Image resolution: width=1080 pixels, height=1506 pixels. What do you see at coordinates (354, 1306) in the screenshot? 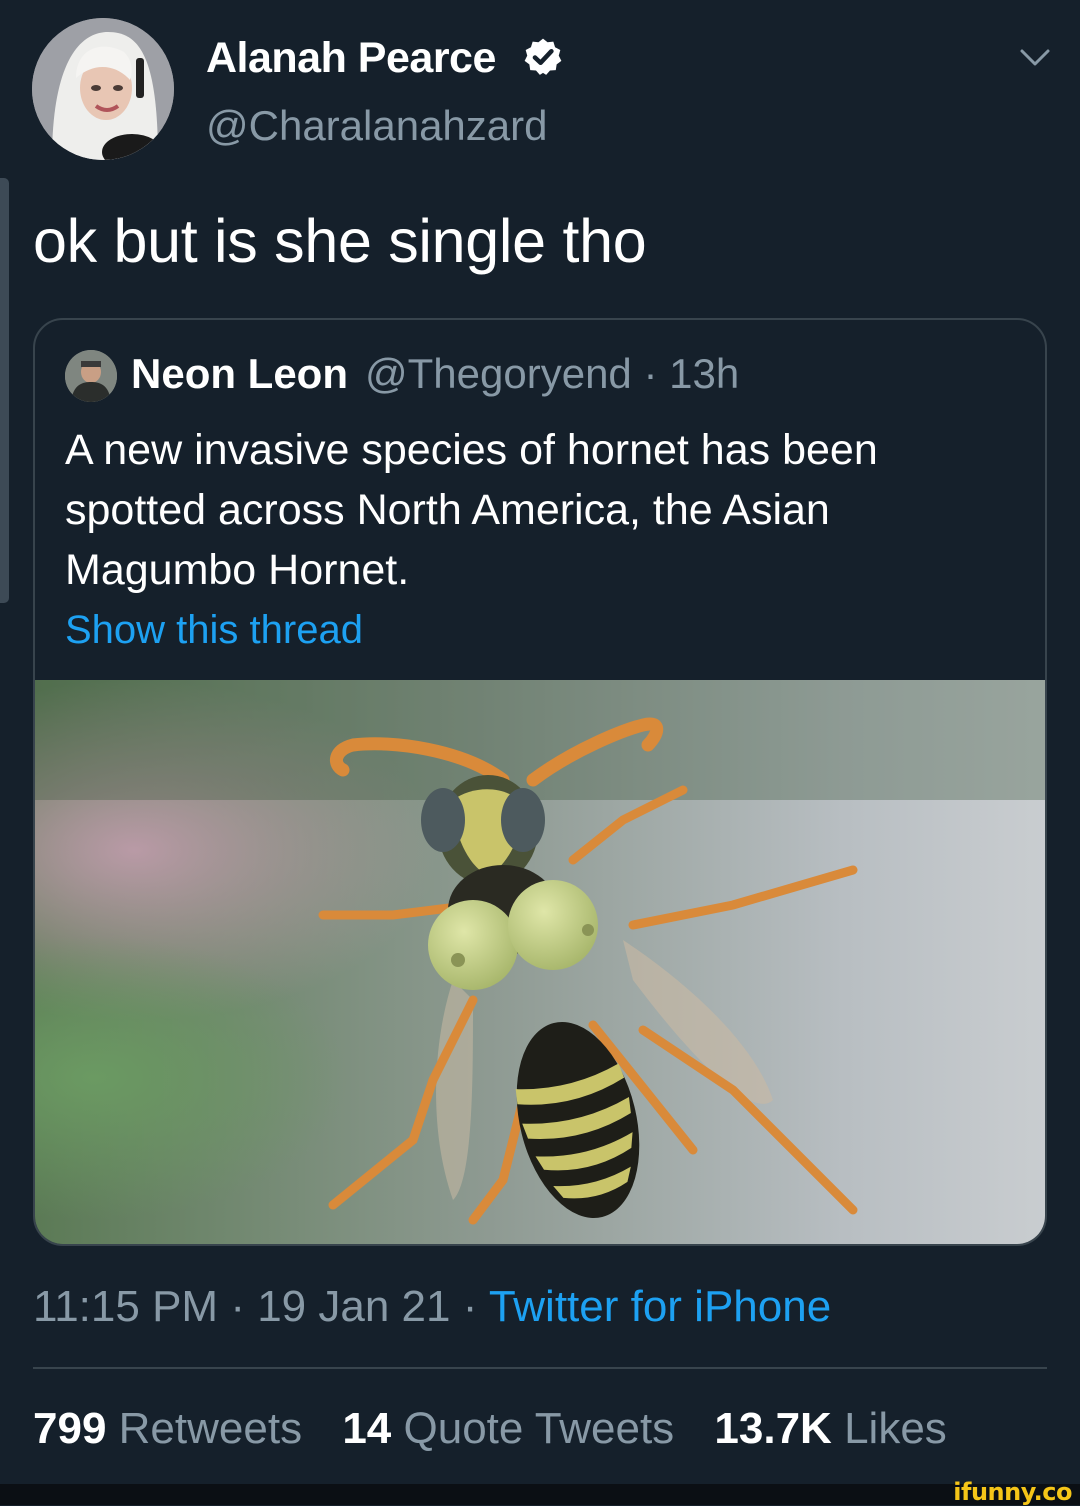
I see `tweet-date: 19 Jan 21` at bounding box center [354, 1306].